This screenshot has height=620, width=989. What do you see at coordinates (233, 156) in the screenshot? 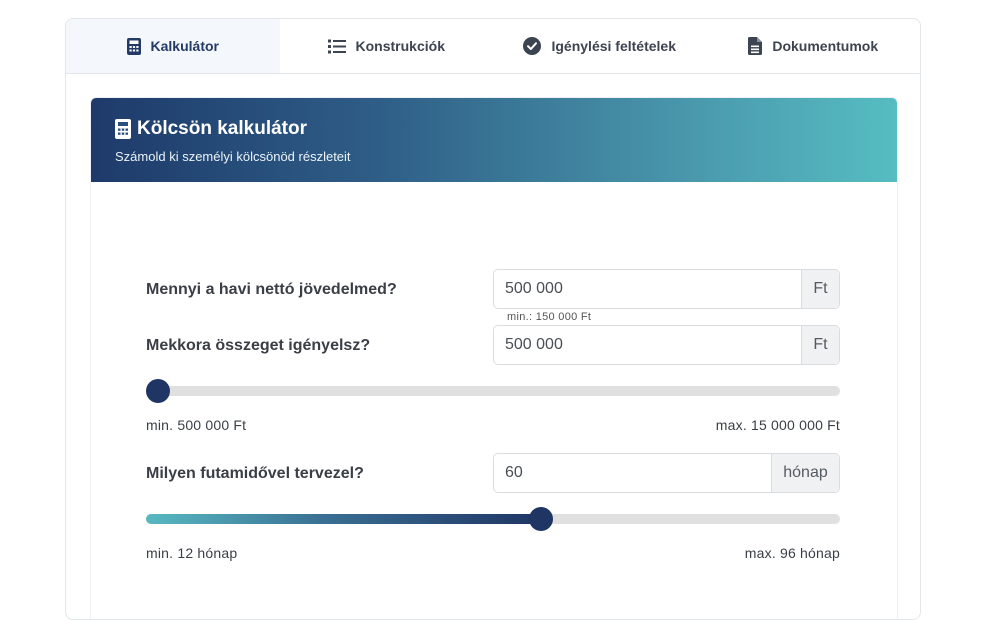
I see `panel-subtitle: Számold ki személyi kölcsönöd részleteit` at bounding box center [233, 156].